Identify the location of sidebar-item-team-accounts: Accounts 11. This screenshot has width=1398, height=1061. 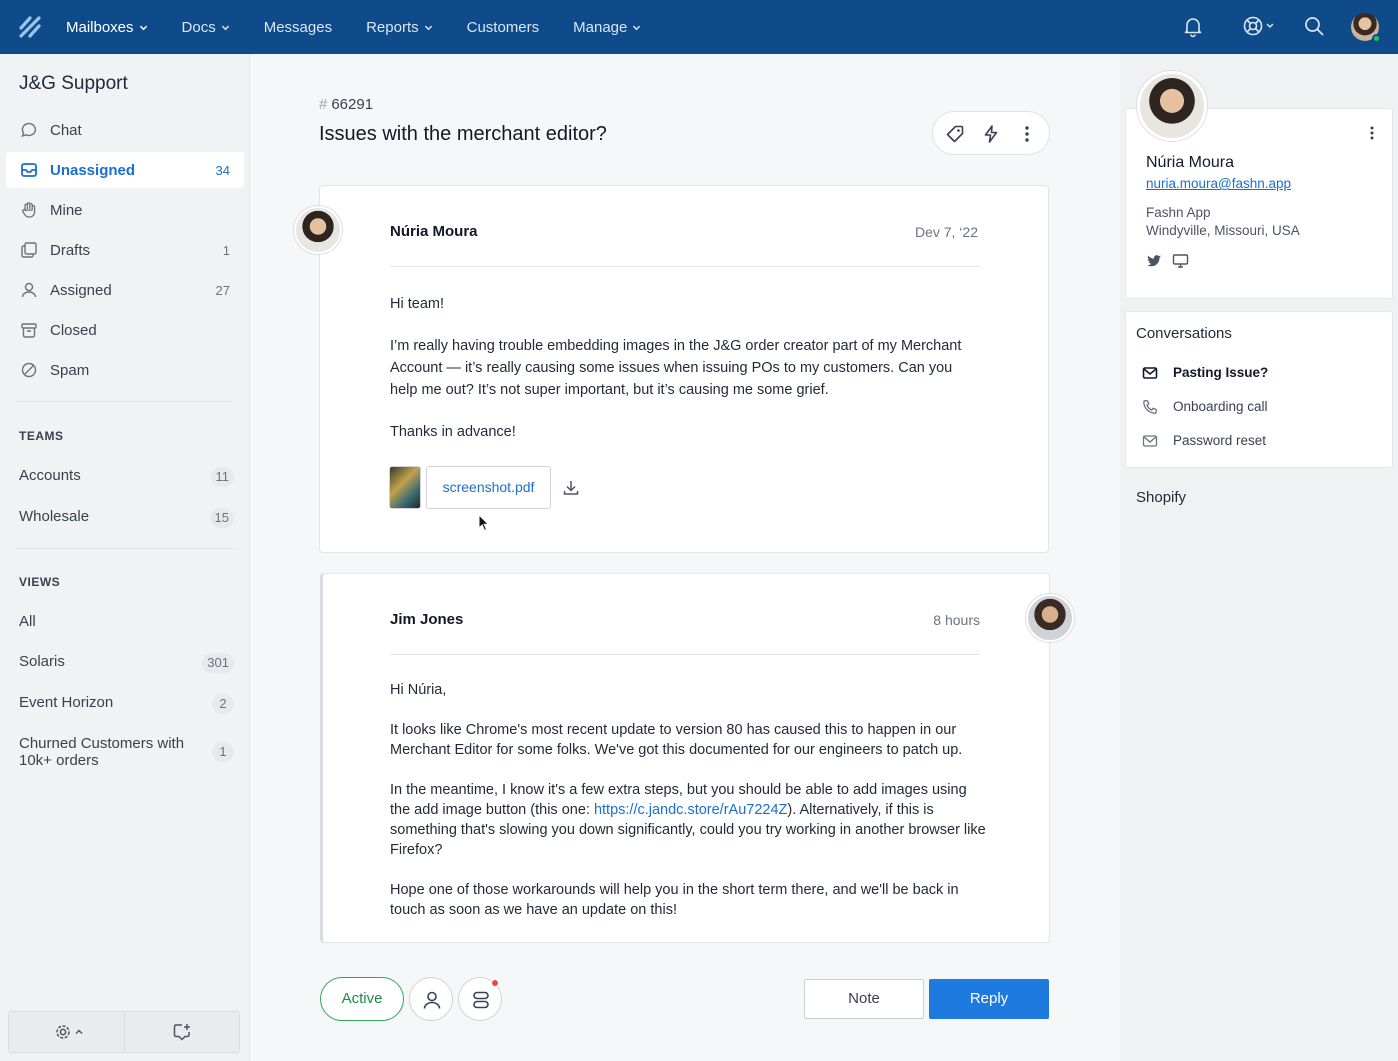
(126, 477).